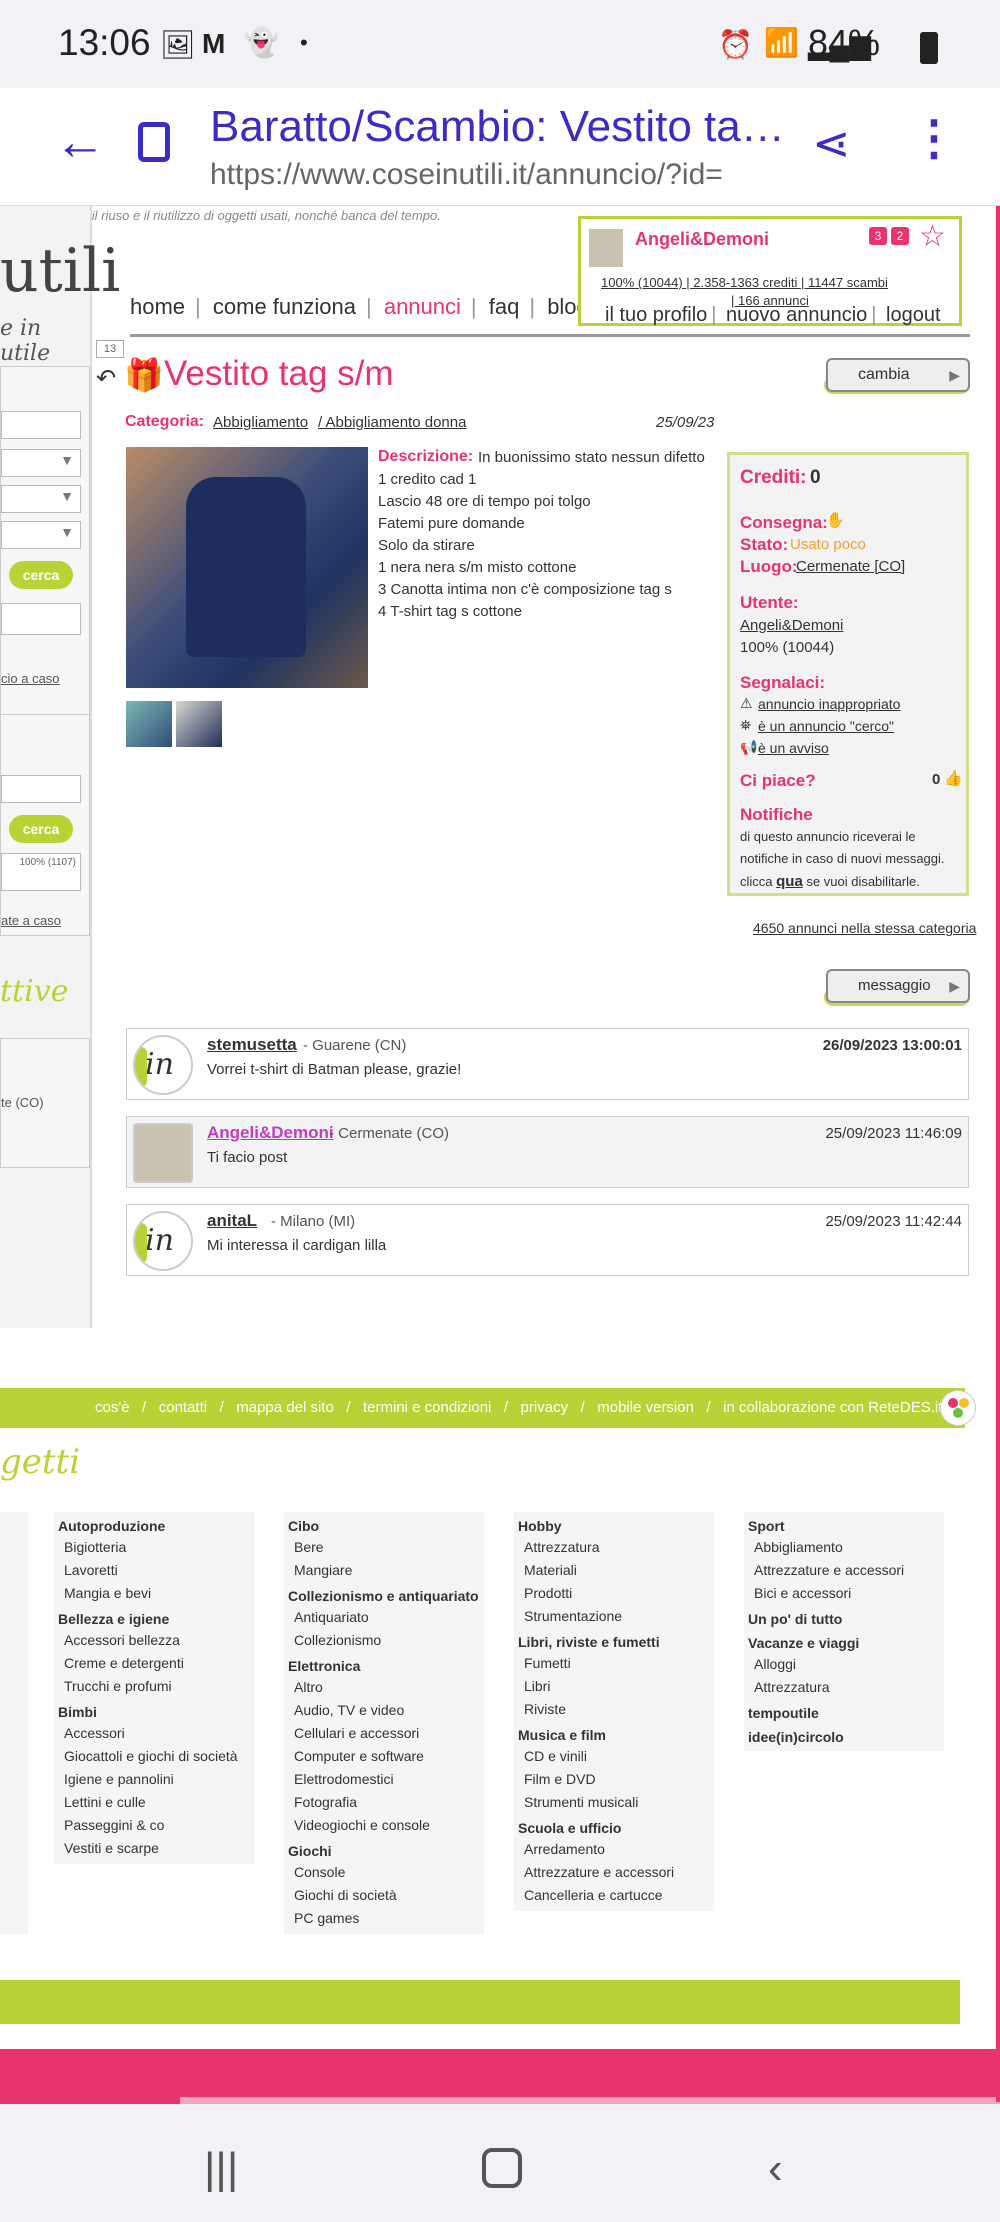 Image resolution: width=1000 pixels, height=2222 pixels. What do you see at coordinates (614, 1642) in the screenshot?
I see `category-heading: Libri, riviste e fumetti` at bounding box center [614, 1642].